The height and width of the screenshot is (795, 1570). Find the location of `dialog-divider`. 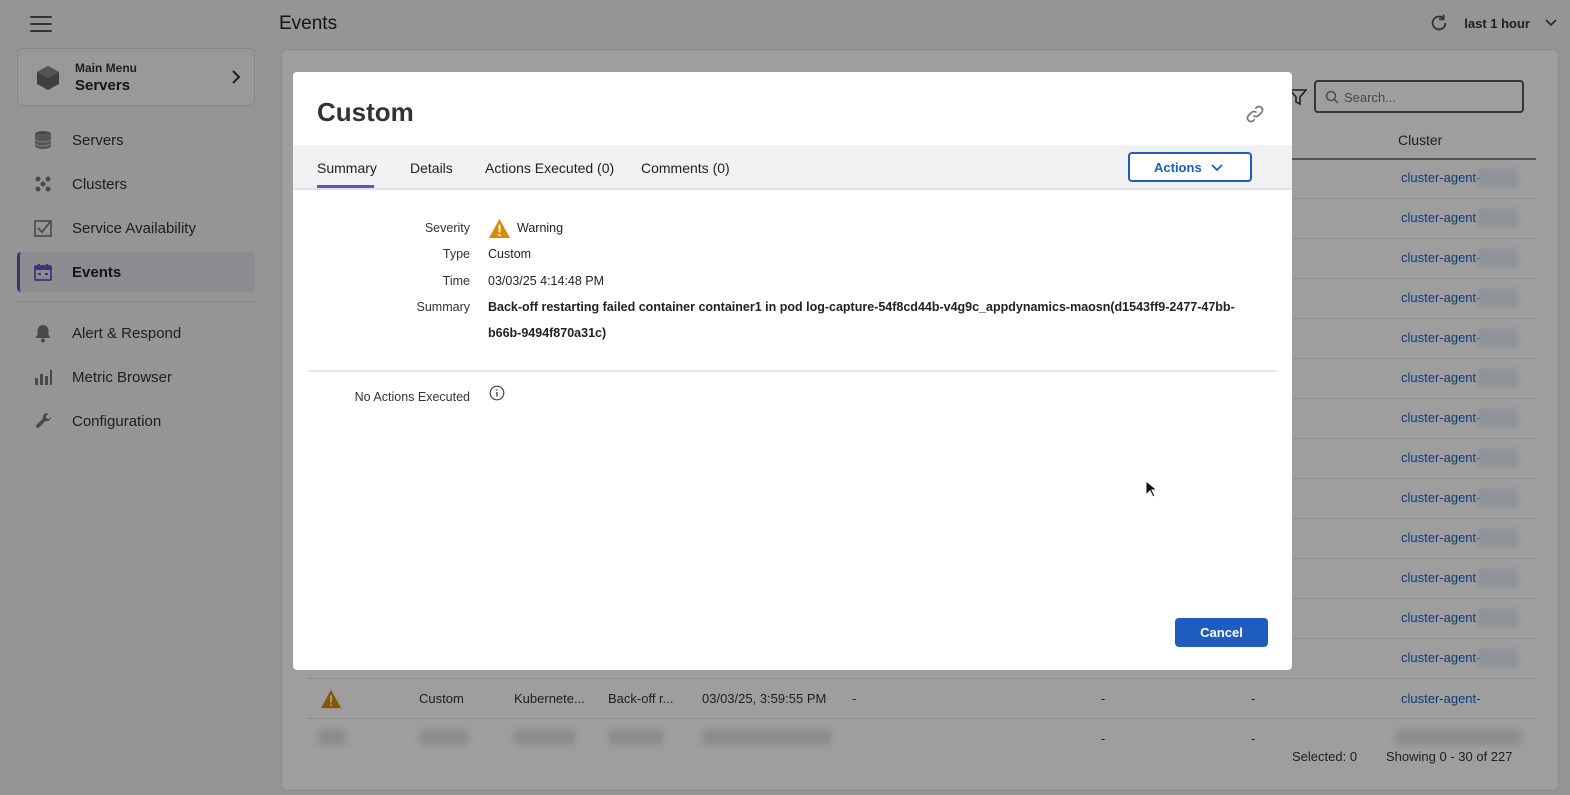

dialog-divider is located at coordinates (792, 371).